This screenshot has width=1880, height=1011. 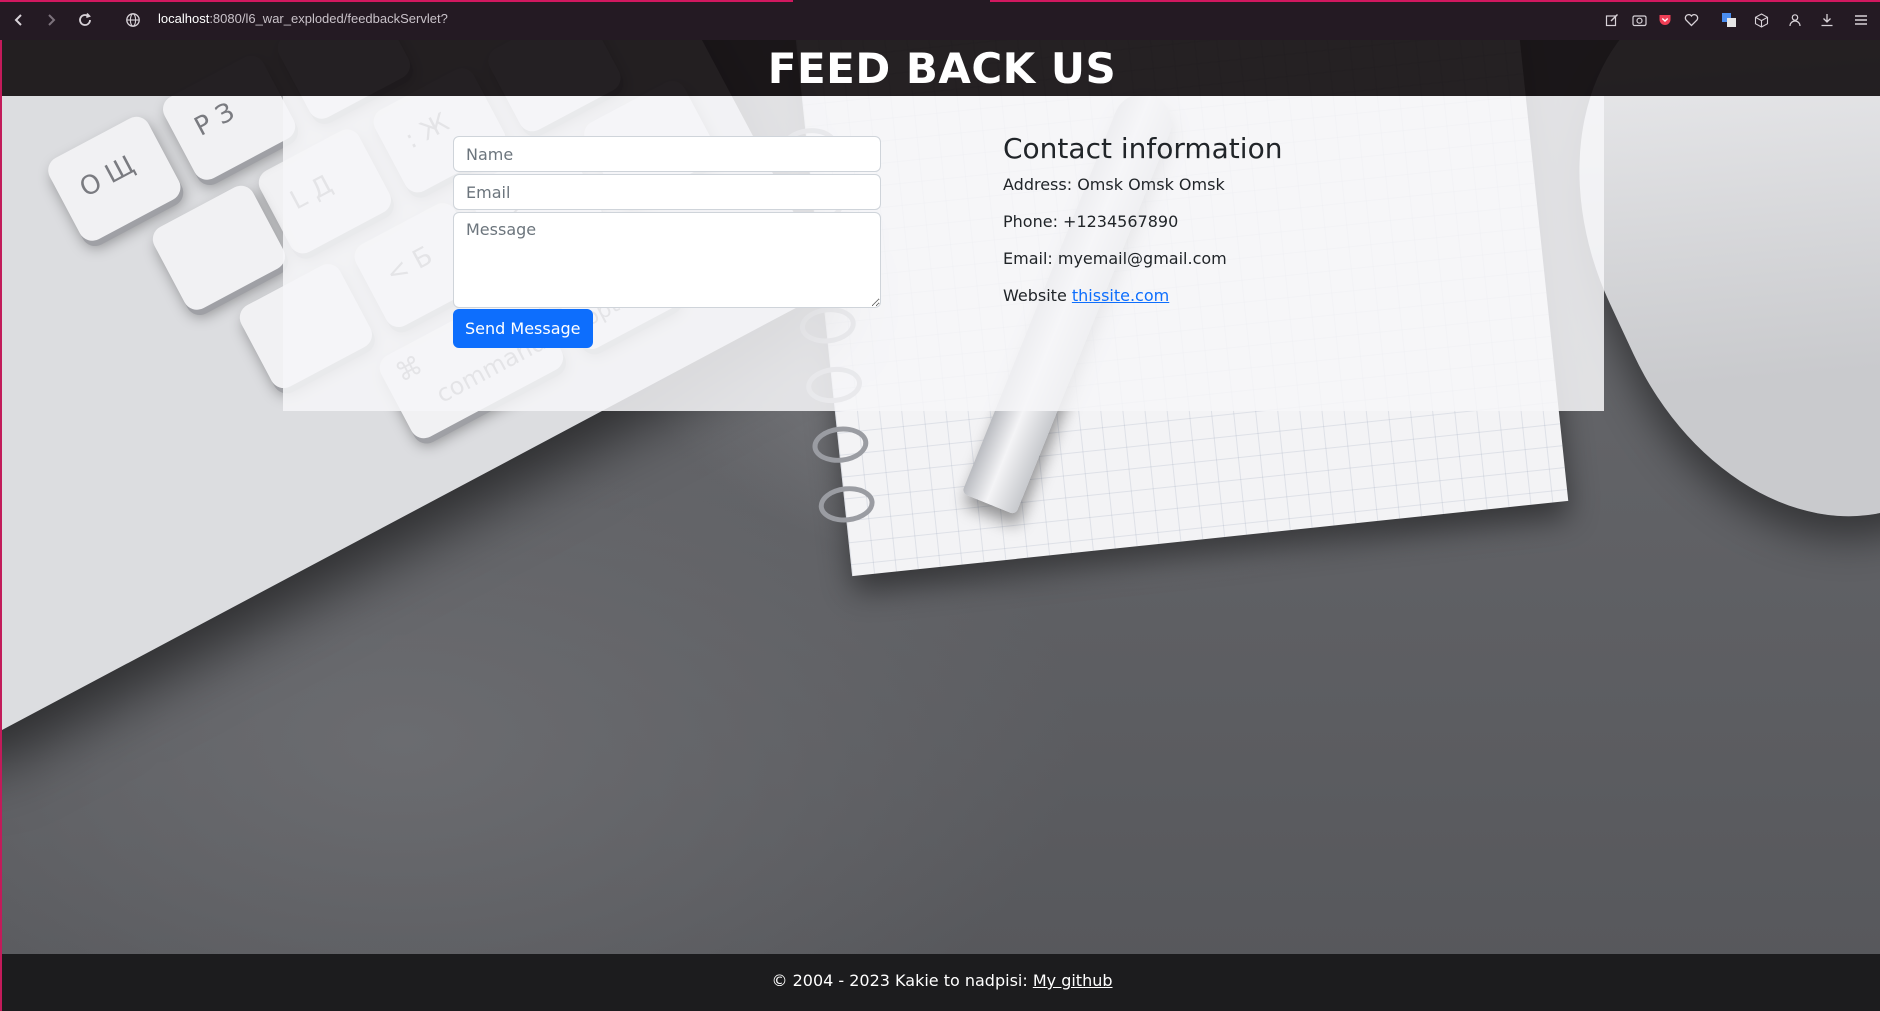 I want to click on email-field, so click(x=667, y=192).